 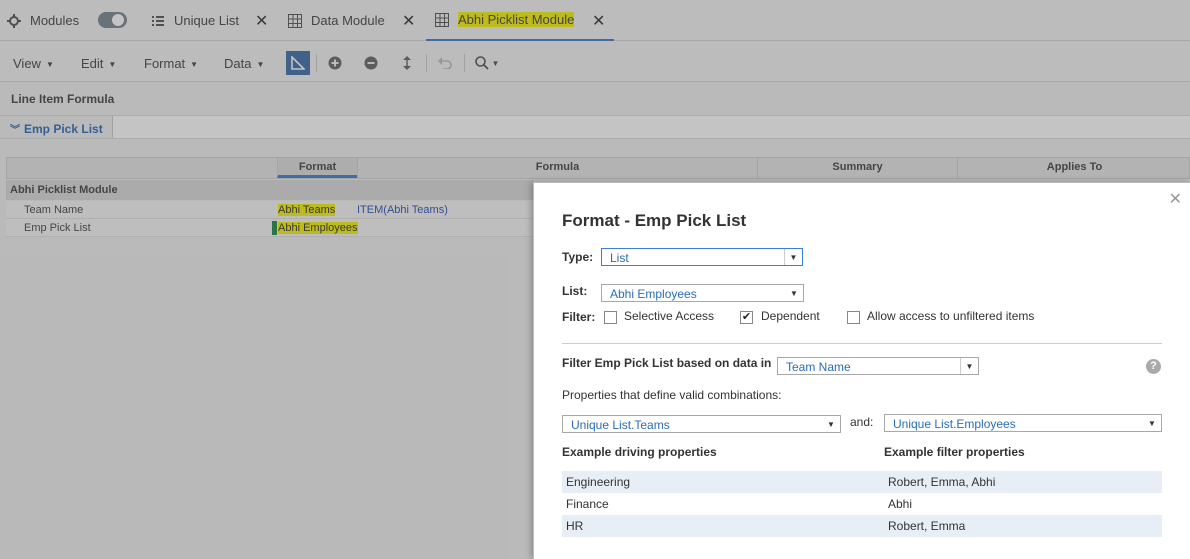 What do you see at coordinates (620, 425) in the screenshot?
I see `property-a-value: Unique List.Teams` at bounding box center [620, 425].